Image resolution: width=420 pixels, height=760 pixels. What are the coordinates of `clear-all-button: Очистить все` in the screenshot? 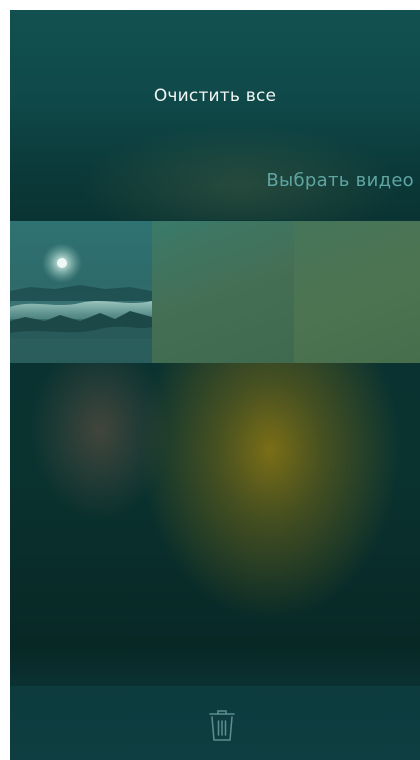 It's located at (215, 96).